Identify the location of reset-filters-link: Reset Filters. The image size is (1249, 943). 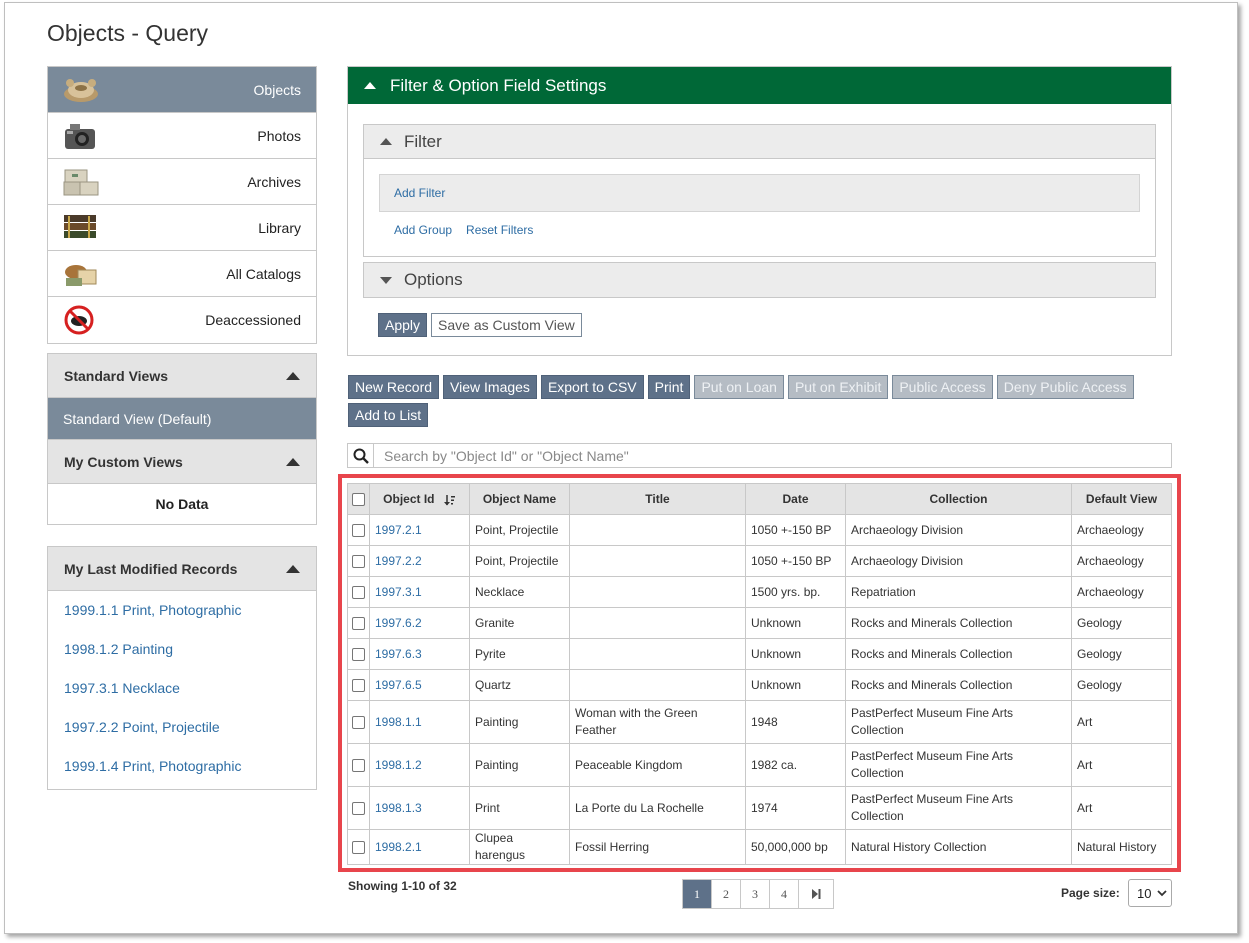
(499, 230).